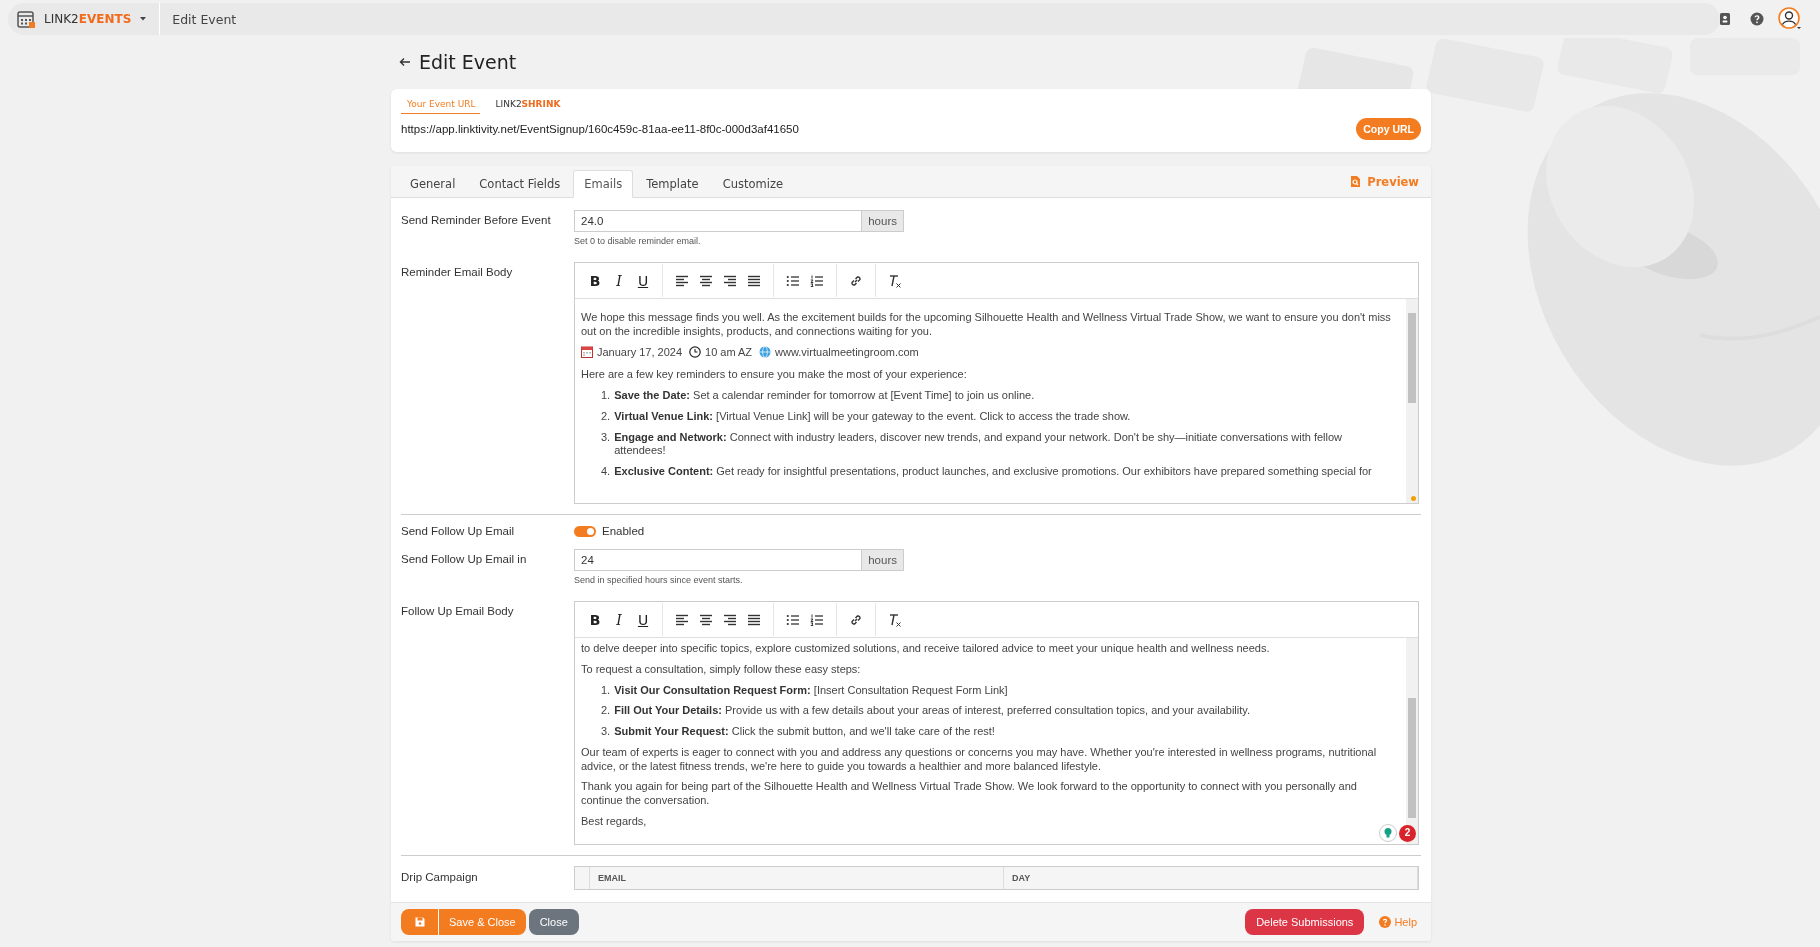 This screenshot has height=947, width=1820. Describe the element at coordinates (721, 669) in the screenshot. I see `paragraph: To request a consultation, simply follow these easy steps:` at that location.